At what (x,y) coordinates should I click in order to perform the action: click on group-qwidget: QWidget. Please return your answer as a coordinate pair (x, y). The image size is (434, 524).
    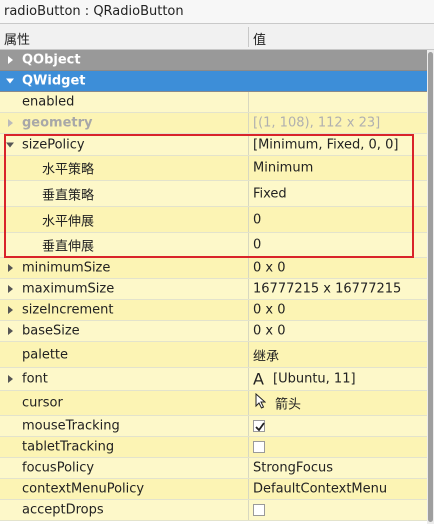
    Looking at the image, I should click on (213, 81).